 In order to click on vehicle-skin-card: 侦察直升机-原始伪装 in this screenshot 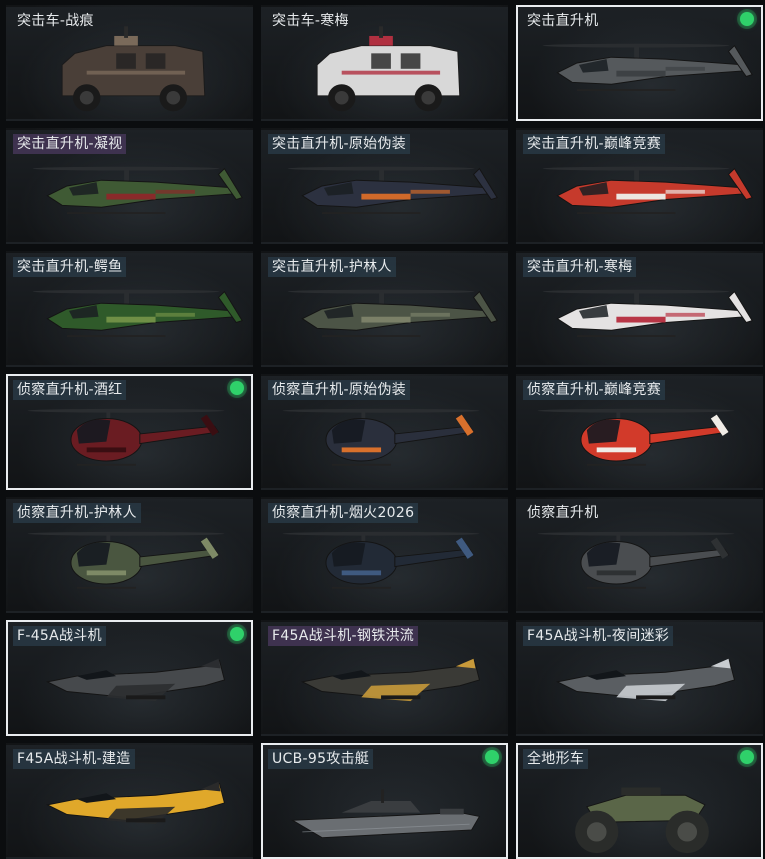, I will do `click(384, 432)`.